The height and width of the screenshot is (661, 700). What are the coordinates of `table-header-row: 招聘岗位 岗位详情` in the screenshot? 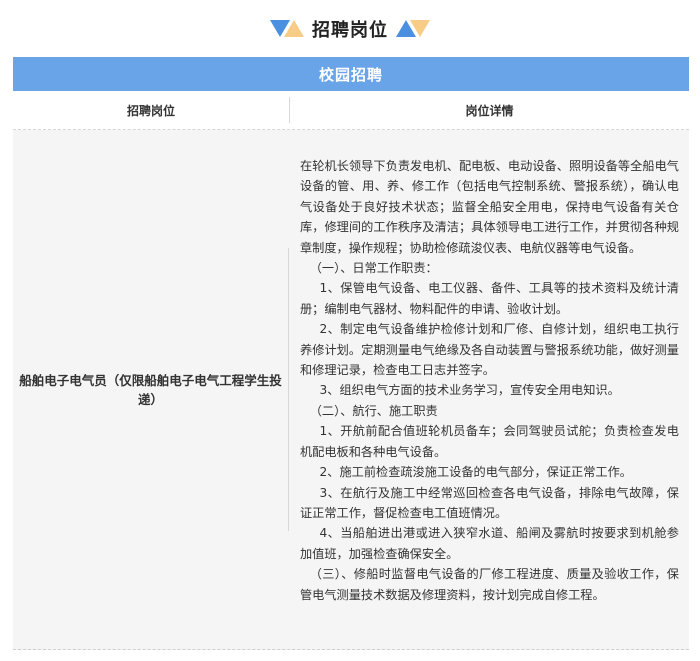 It's located at (351, 110).